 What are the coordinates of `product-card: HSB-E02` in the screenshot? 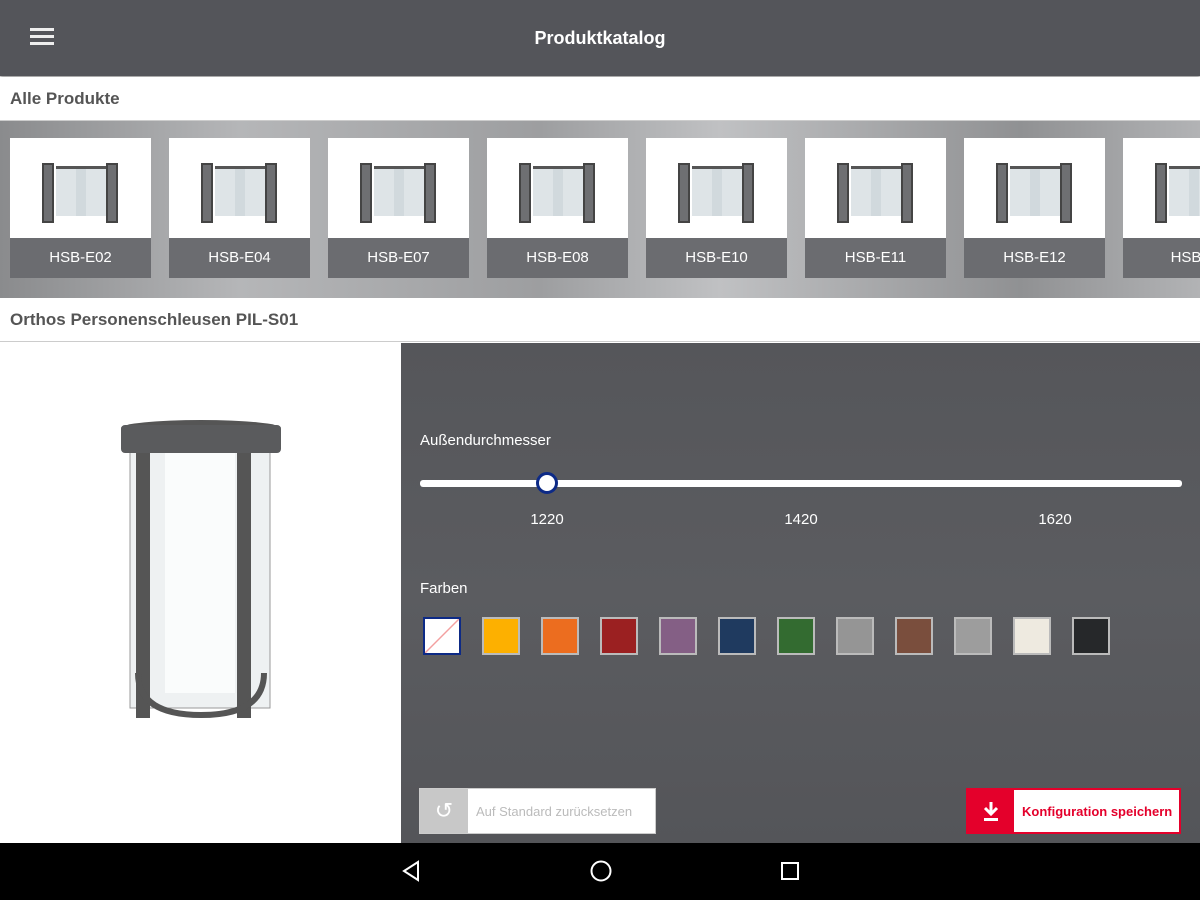 It's located at (80, 208).